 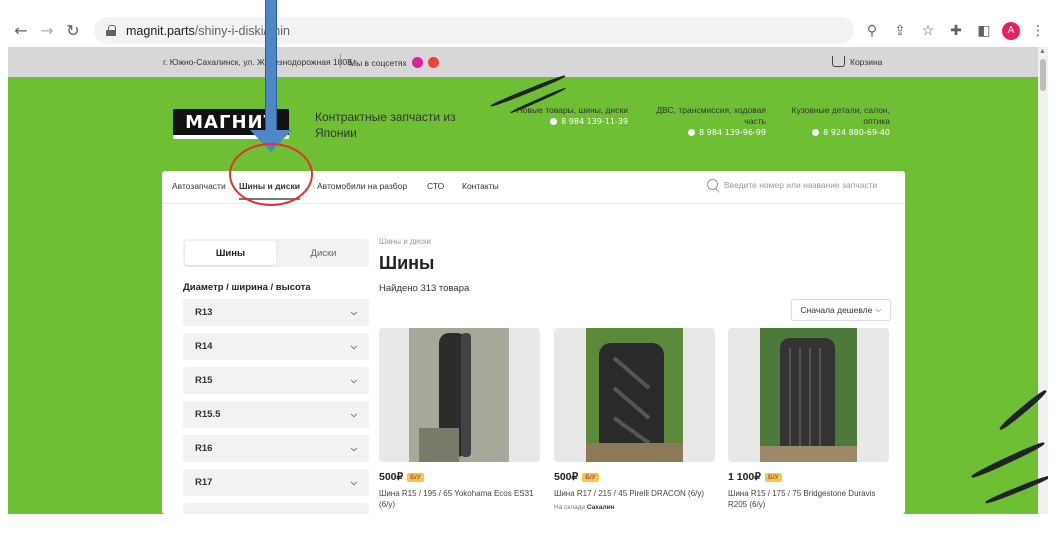 I want to click on tab-wheels: Диски, so click(x=323, y=253).